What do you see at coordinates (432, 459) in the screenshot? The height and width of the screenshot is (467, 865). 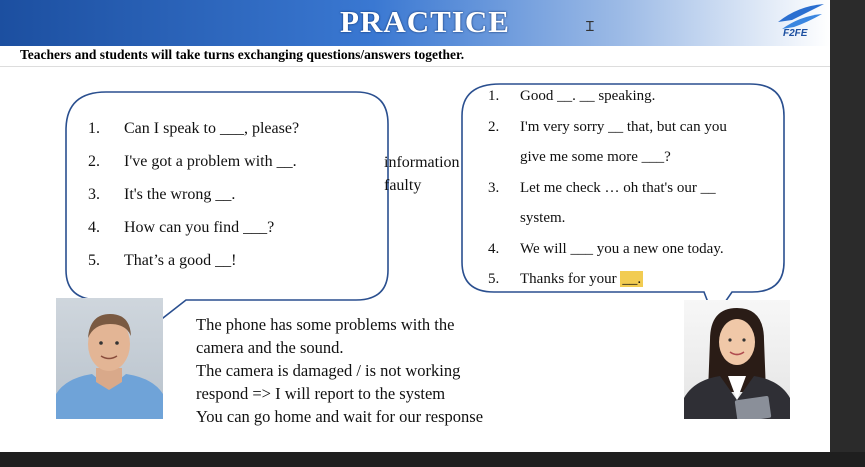 I see `window-edge-bottom` at bounding box center [432, 459].